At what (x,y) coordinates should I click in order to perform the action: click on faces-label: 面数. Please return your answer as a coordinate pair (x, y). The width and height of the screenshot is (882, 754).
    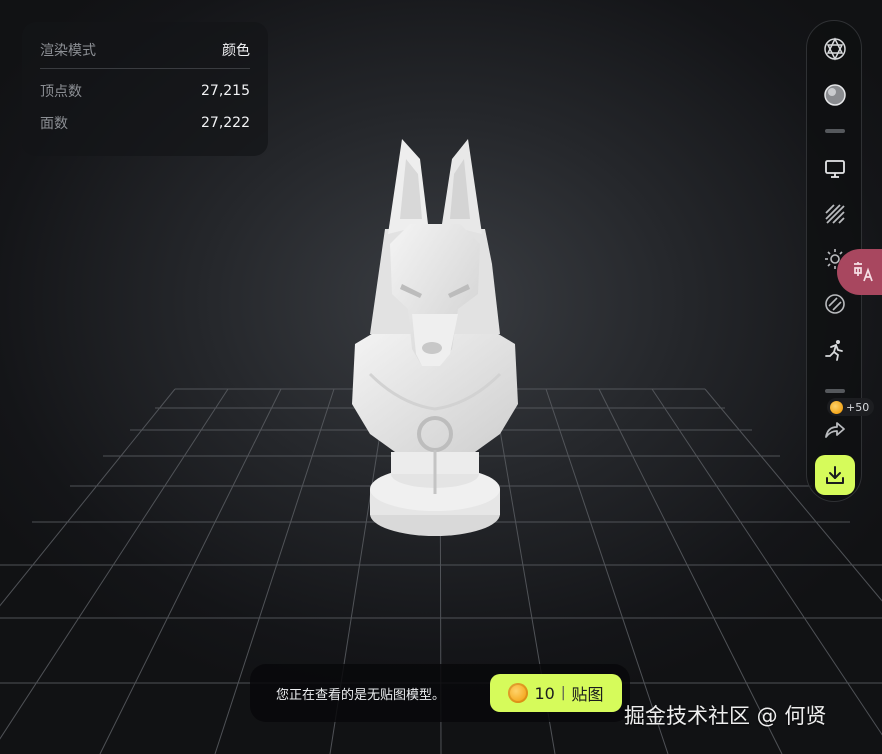
    Looking at the image, I should click on (54, 124).